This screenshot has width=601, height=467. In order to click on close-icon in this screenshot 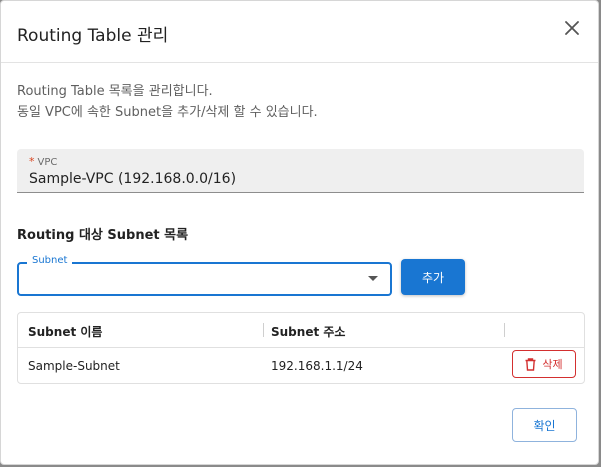, I will do `click(572, 28)`.